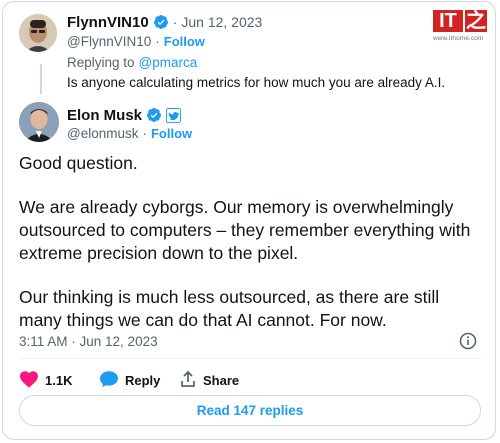 Image resolution: width=500 pixels, height=443 pixels. Describe the element at coordinates (109, 380) in the screenshot. I see `speech-bubble-icon` at that location.